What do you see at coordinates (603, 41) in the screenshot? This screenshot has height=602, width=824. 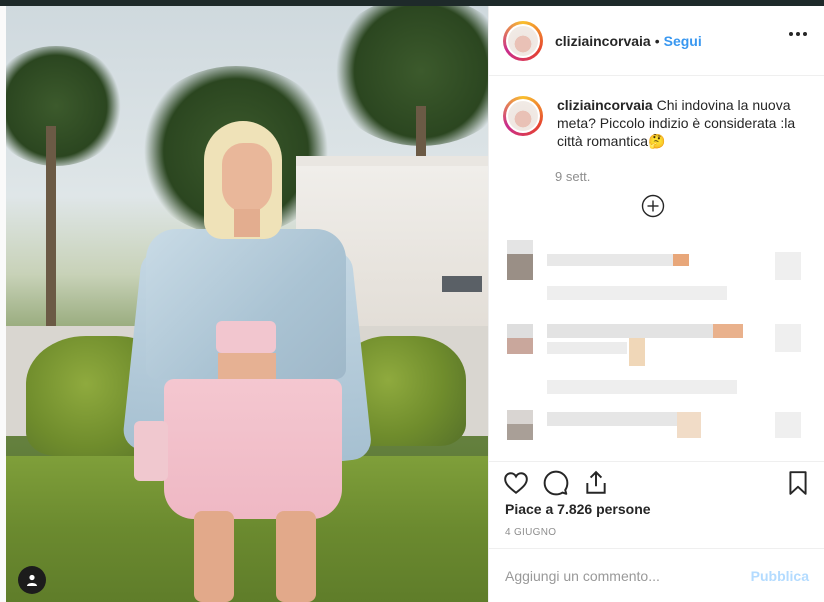 I see `header-username: cliziaincorvaia` at bounding box center [603, 41].